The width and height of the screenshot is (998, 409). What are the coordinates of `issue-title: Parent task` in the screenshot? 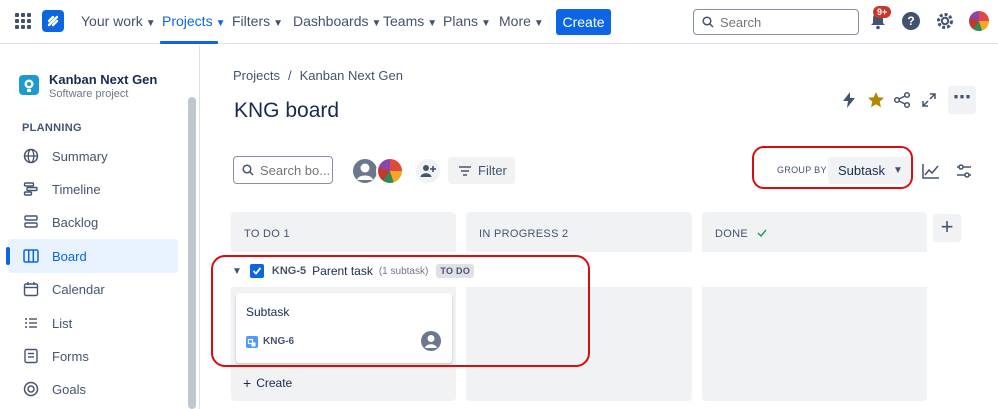 It's located at (342, 271).